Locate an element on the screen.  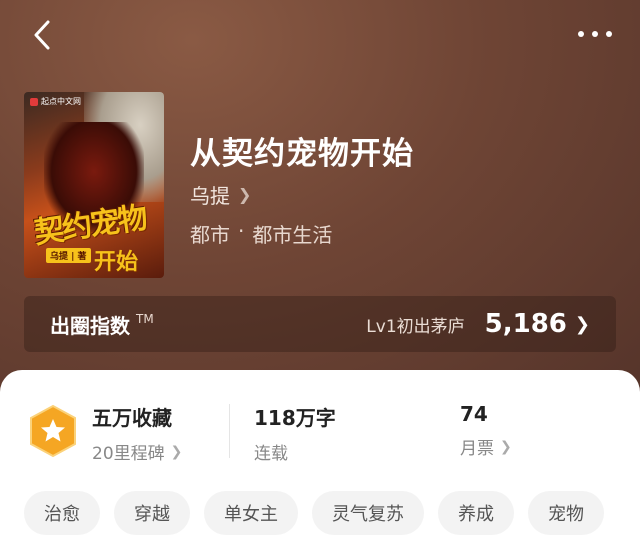
back-button is located at coordinates (43, 35).